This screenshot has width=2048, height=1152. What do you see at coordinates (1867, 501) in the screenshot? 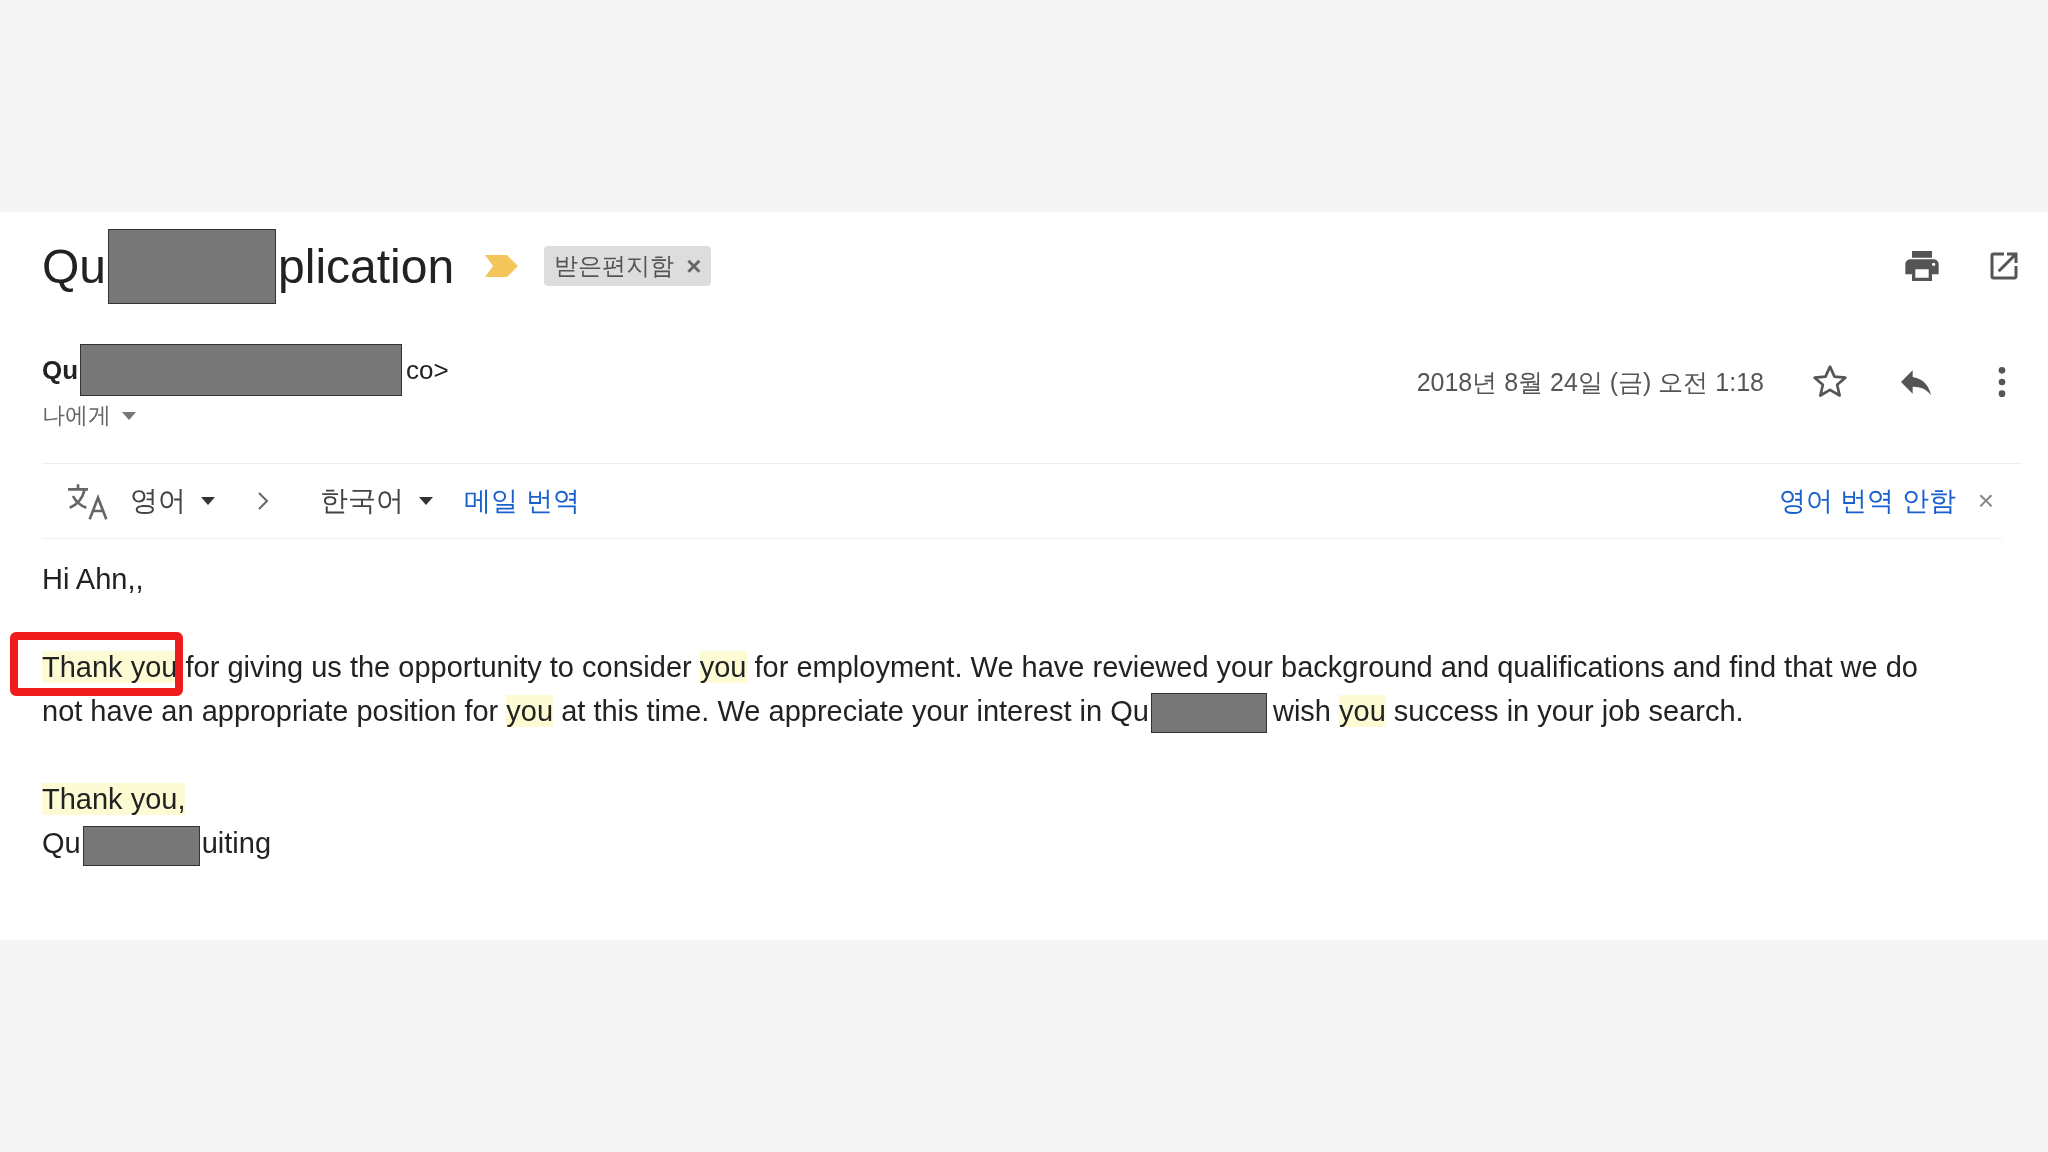
I see `turn-off-translation-link: 영어 번역 안함` at bounding box center [1867, 501].